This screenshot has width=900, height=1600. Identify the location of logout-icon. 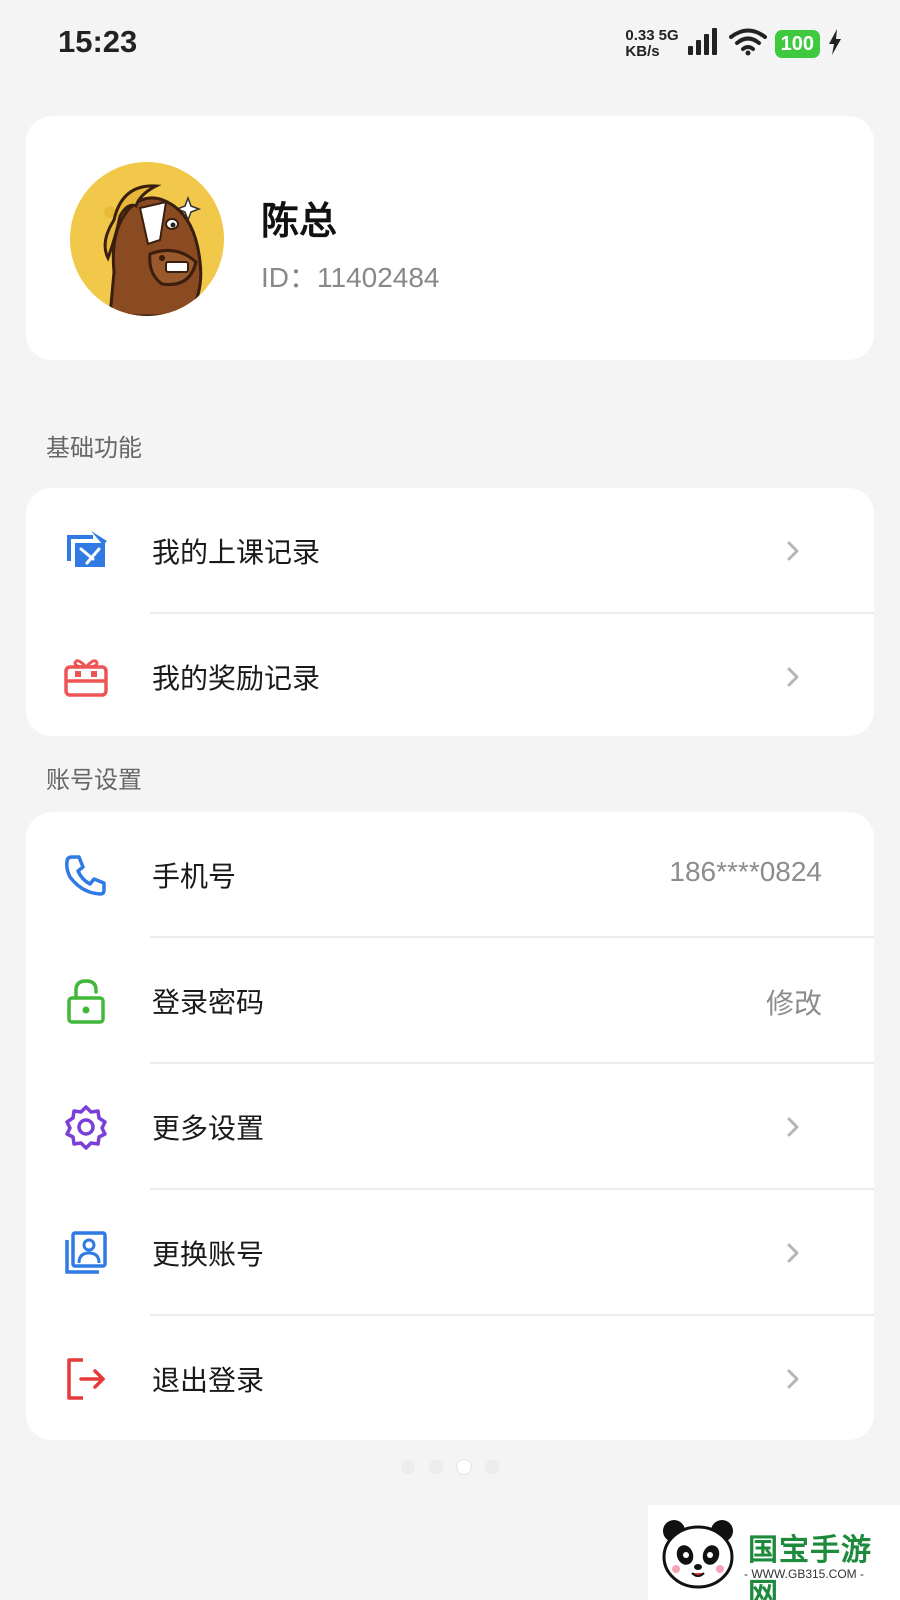
(86, 1379).